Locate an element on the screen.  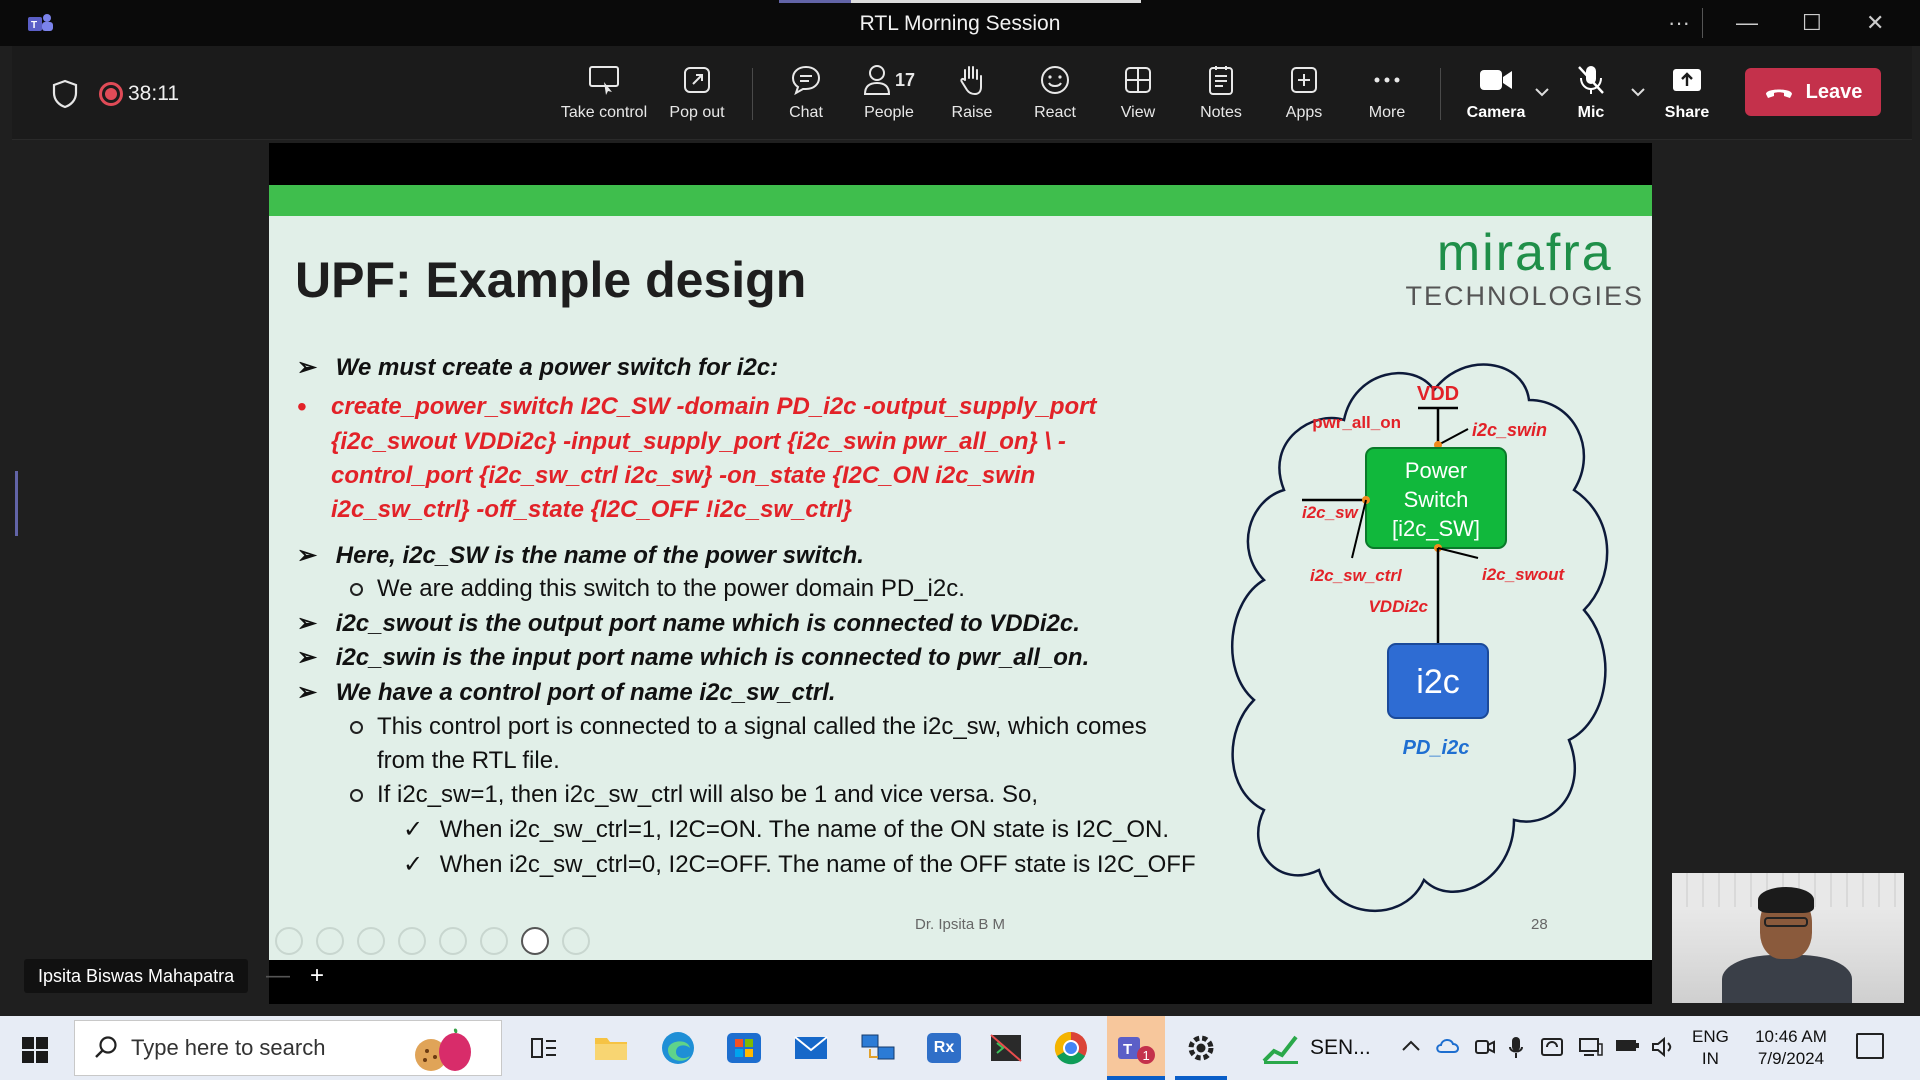
svg-text: T is located at coordinates (1127, 1049).